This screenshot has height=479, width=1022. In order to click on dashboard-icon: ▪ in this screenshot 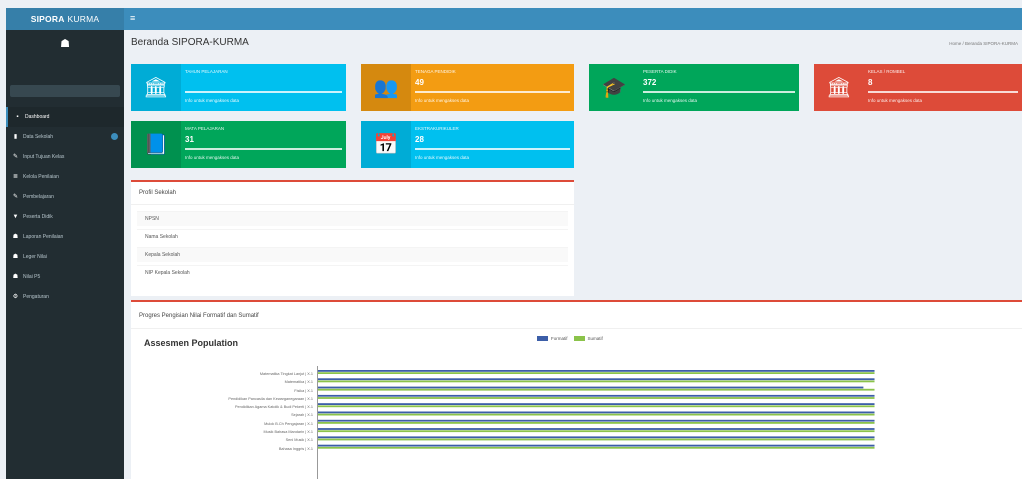, I will do `click(17, 116)`.